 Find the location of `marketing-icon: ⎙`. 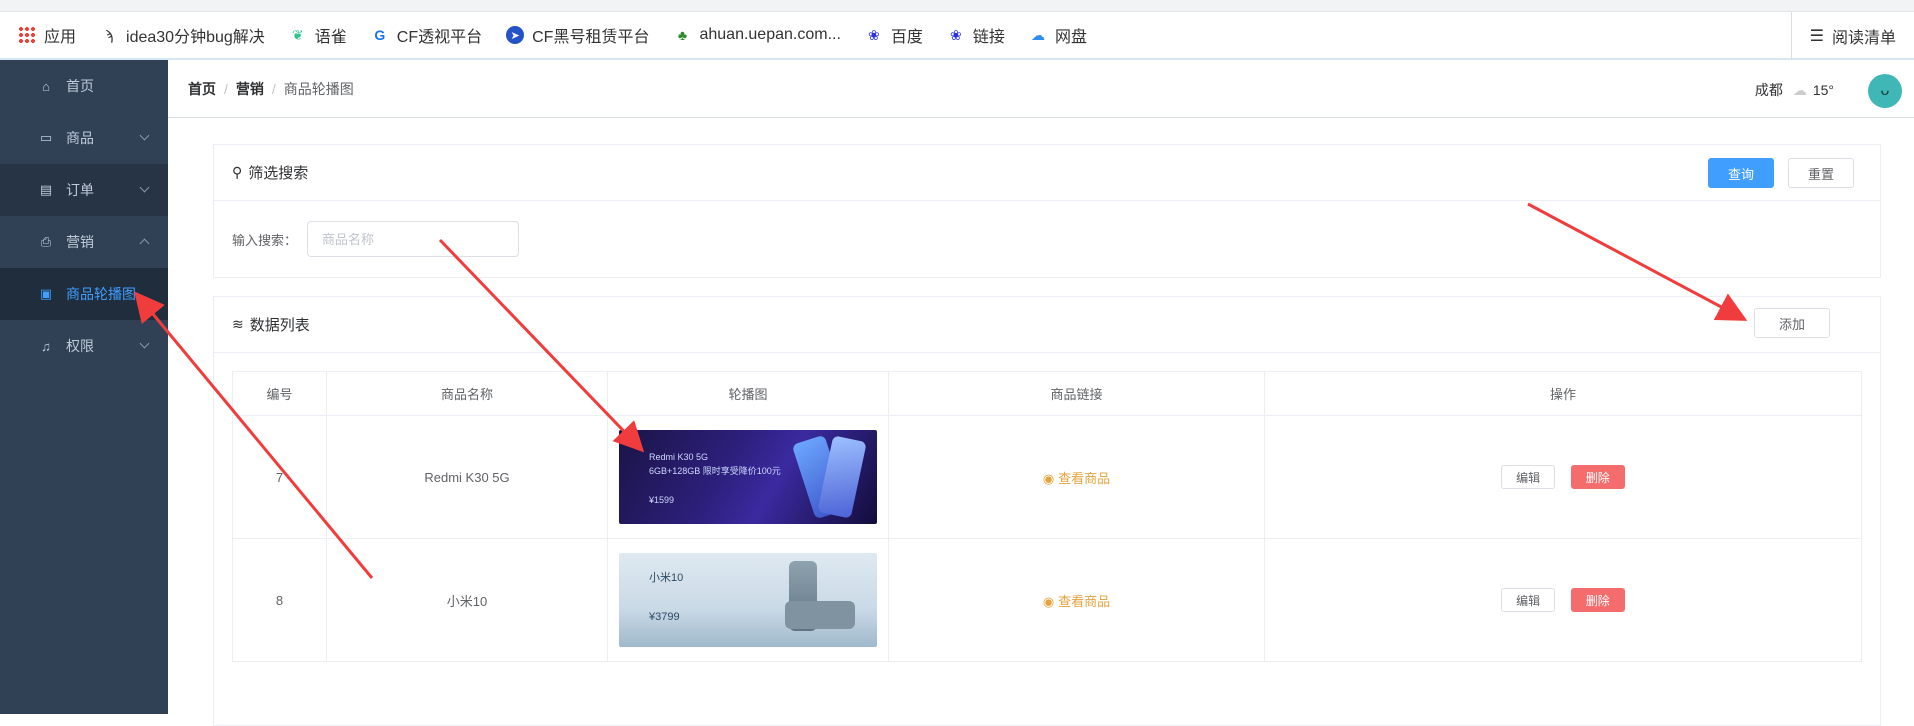

marketing-icon: ⎙ is located at coordinates (46, 241).